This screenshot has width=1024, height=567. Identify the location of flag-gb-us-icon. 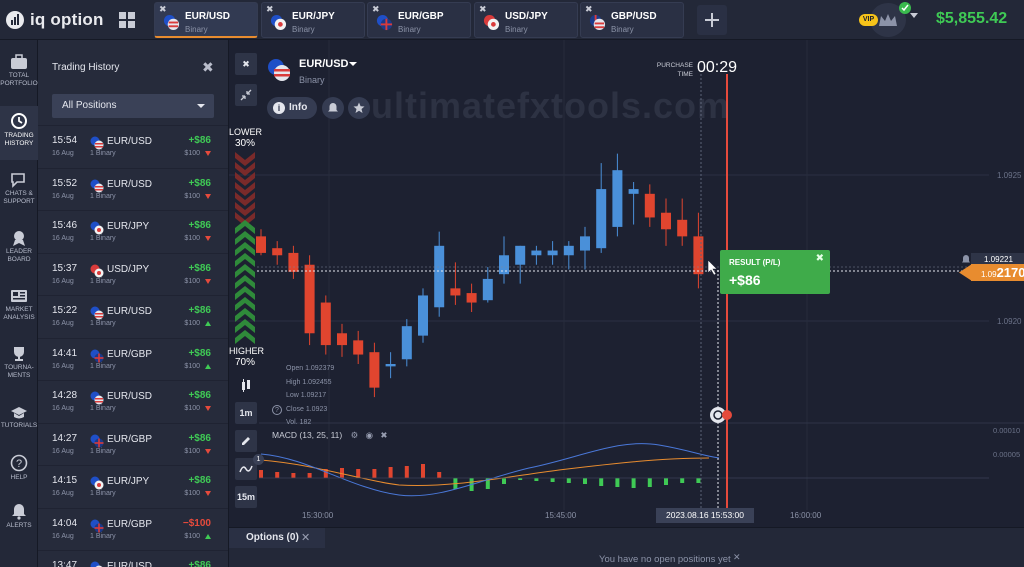
(597, 22).